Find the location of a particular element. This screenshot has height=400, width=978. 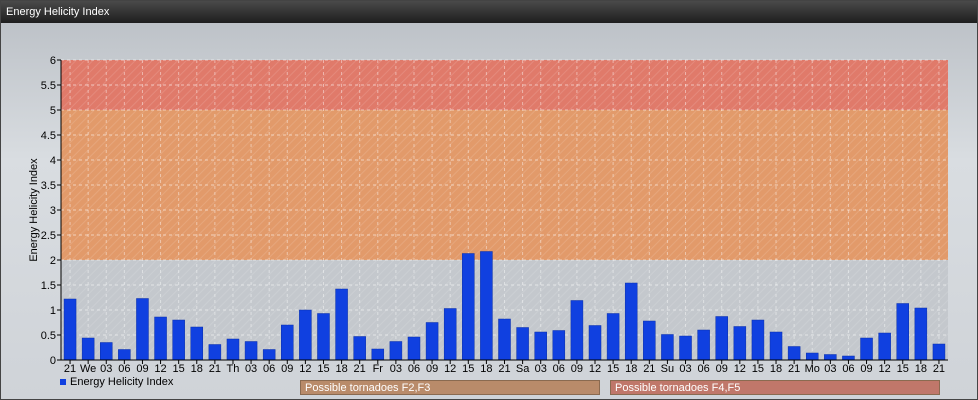

x-tick-label: We is located at coordinates (88, 369).